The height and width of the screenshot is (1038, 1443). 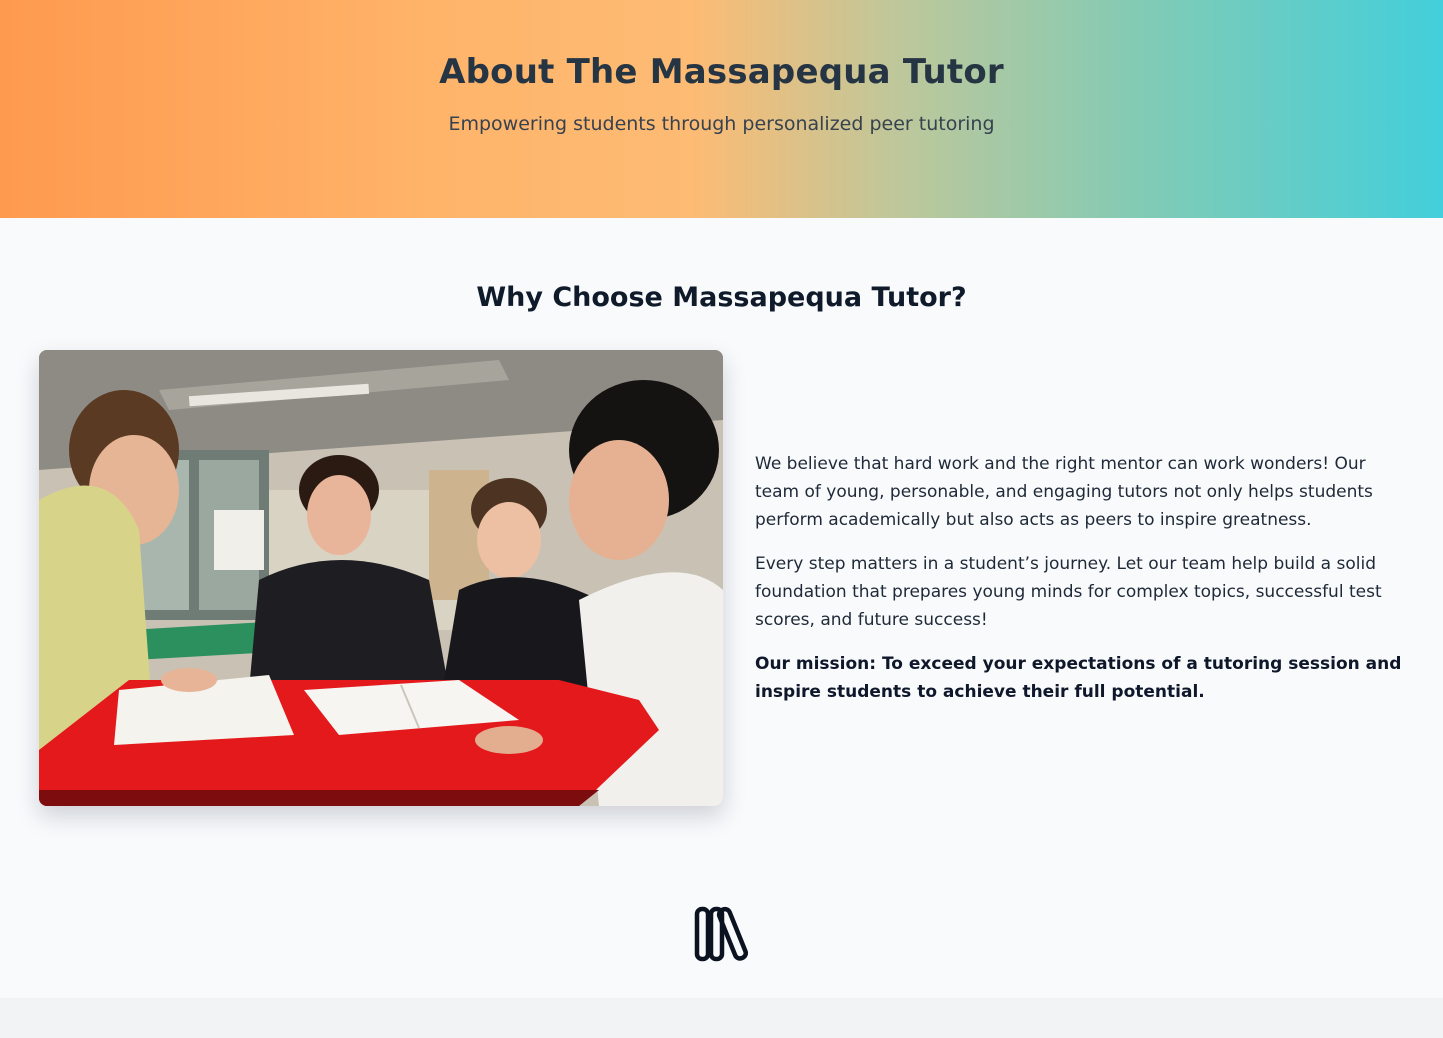 I want to click on books-library-icon, so click(x=722, y=934).